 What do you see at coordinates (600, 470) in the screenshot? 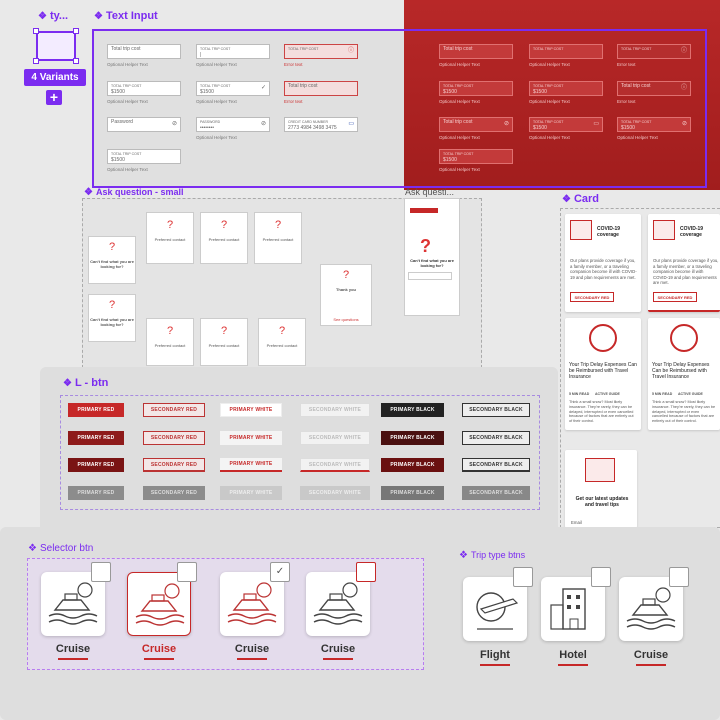
I see `envelope-icon` at bounding box center [600, 470].